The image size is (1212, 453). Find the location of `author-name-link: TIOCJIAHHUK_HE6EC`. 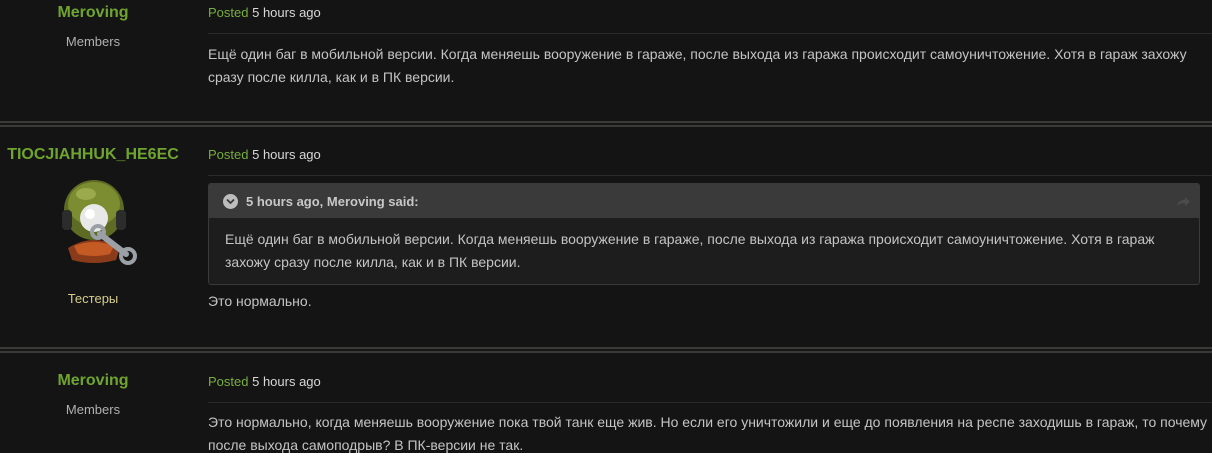

author-name-link: TIOCJIAHHUK_HE6EC is located at coordinates (93, 155).